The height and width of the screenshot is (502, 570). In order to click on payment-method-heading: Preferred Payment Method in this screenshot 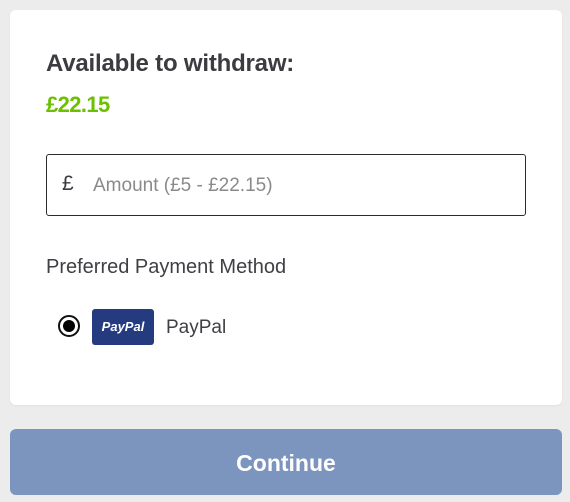, I will do `click(166, 267)`.